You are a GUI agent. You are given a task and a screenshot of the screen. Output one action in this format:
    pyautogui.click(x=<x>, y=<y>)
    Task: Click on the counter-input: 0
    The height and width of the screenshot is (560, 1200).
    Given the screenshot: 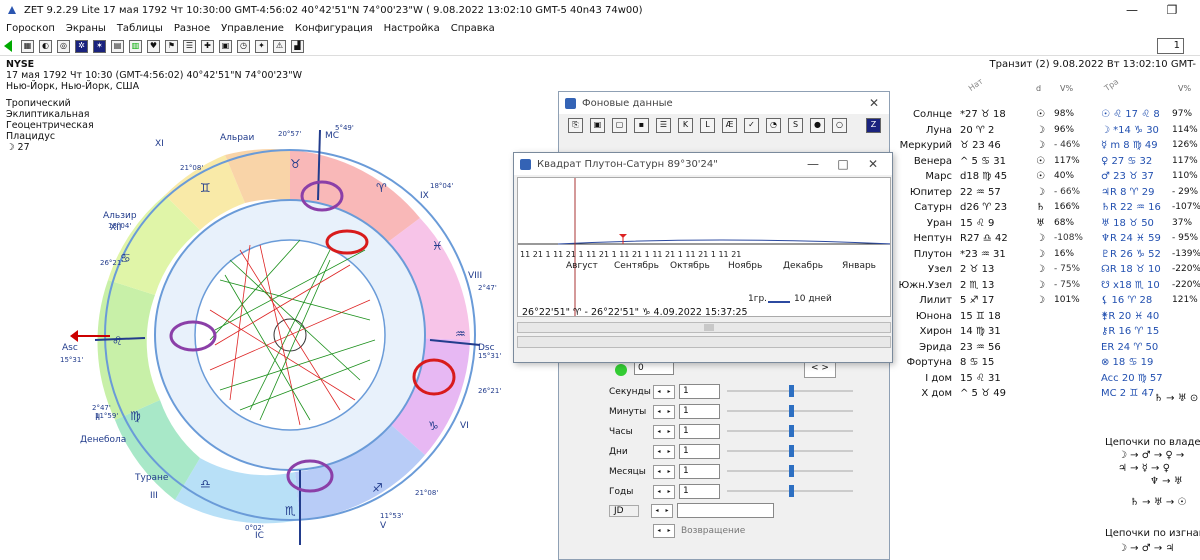 What is the action you would take?
    pyautogui.click(x=654, y=368)
    